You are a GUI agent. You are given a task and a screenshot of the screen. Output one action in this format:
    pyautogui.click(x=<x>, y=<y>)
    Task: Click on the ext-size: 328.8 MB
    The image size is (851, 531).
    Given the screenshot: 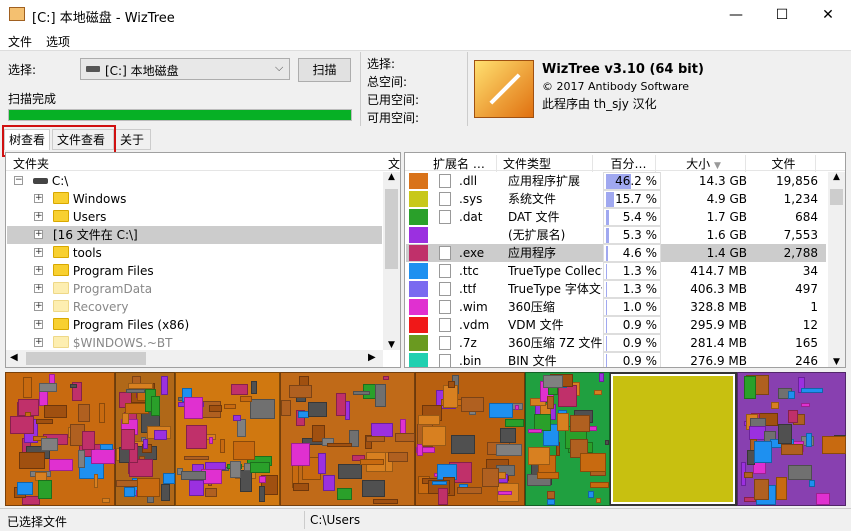 What is the action you would take?
    pyautogui.click(x=718, y=307)
    